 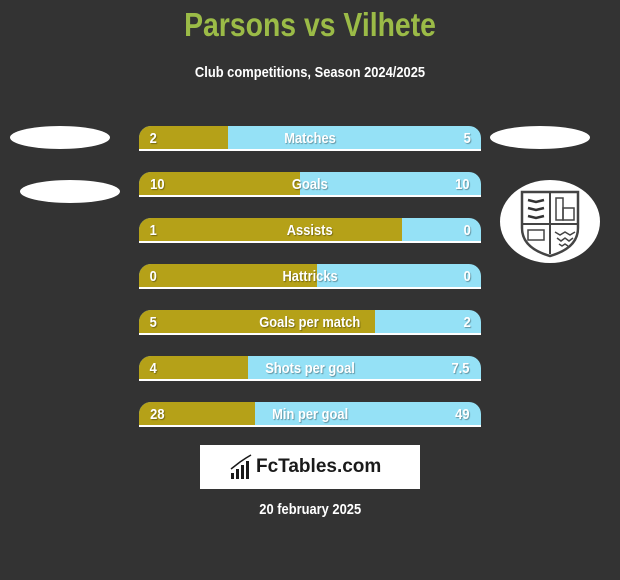 I want to click on stat-label: Assists, so click(x=310, y=230).